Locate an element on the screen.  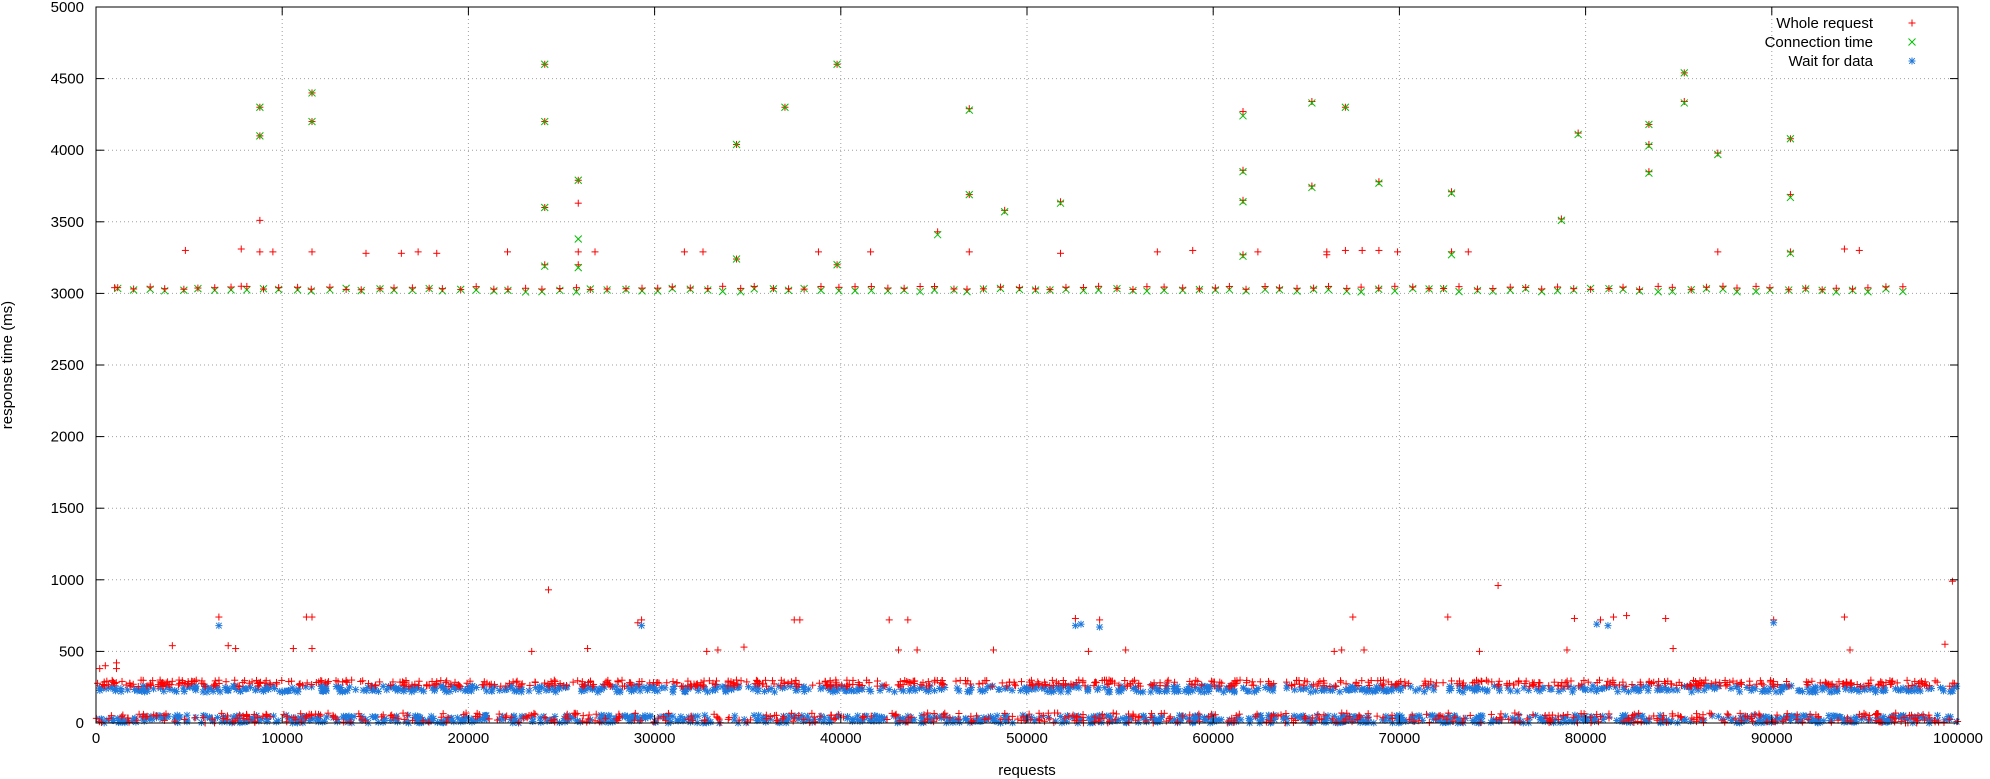
y-tick-label: 2500 is located at coordinates (67, 365).